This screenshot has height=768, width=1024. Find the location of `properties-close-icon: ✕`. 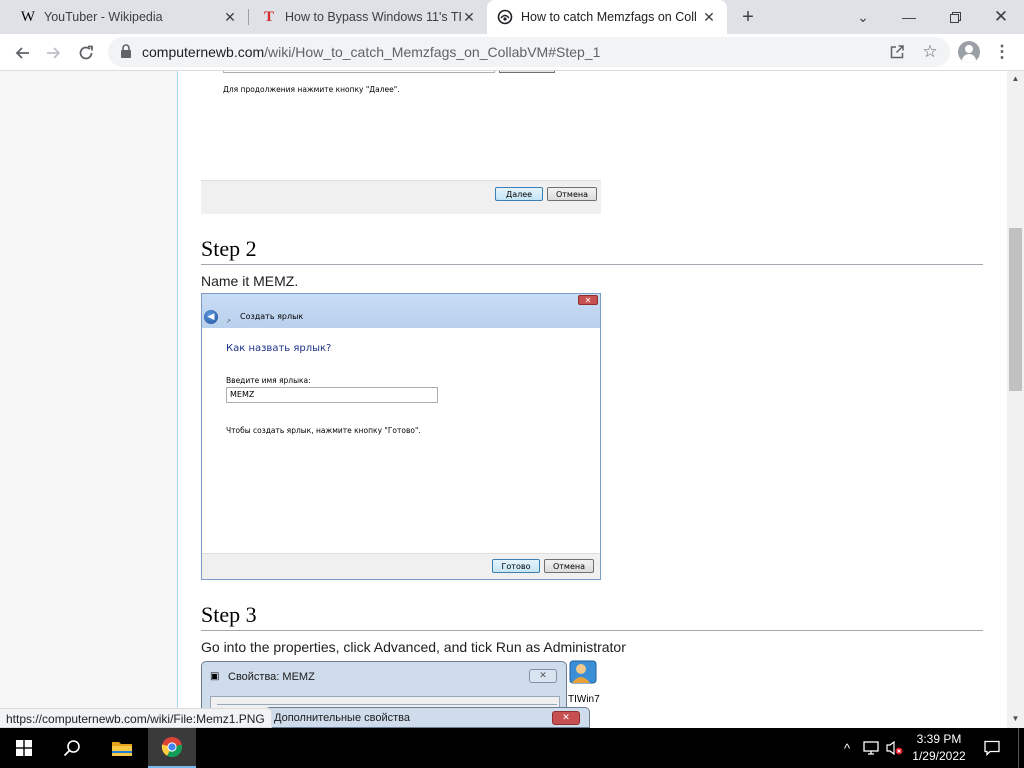

properties-close-icon: ✕ is located at coordinates (543, 676).